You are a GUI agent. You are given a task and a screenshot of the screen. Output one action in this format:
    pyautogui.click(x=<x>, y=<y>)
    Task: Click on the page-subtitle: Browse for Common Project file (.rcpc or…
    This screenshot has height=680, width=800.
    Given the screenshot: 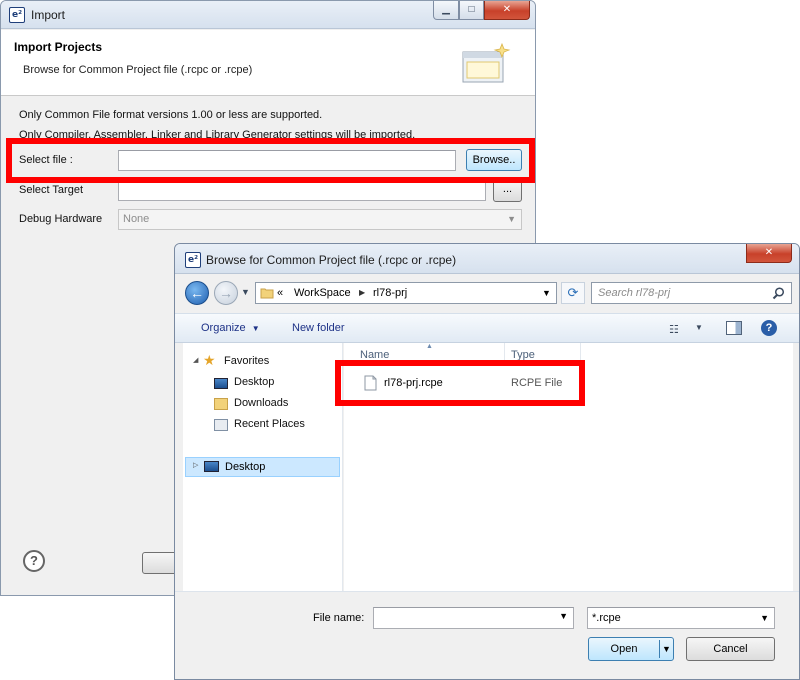 What is the action you would take?
    pyautogui.click(x=138, y=70)
    